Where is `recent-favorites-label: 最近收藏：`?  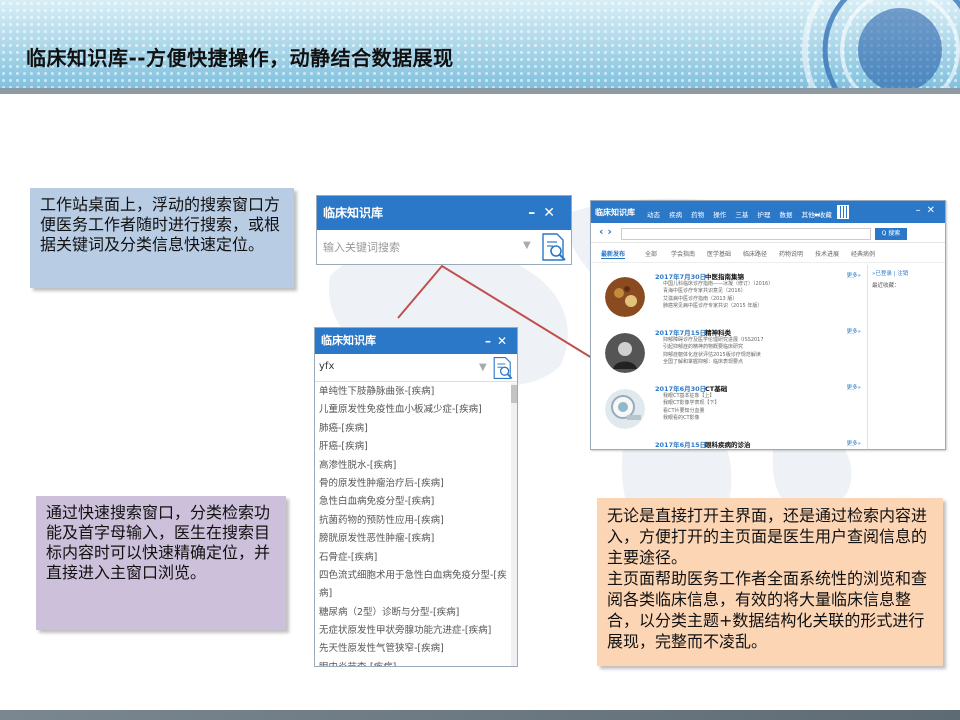
recent-favorites-label: 最近收藏： is located at coordinates (886, 286).